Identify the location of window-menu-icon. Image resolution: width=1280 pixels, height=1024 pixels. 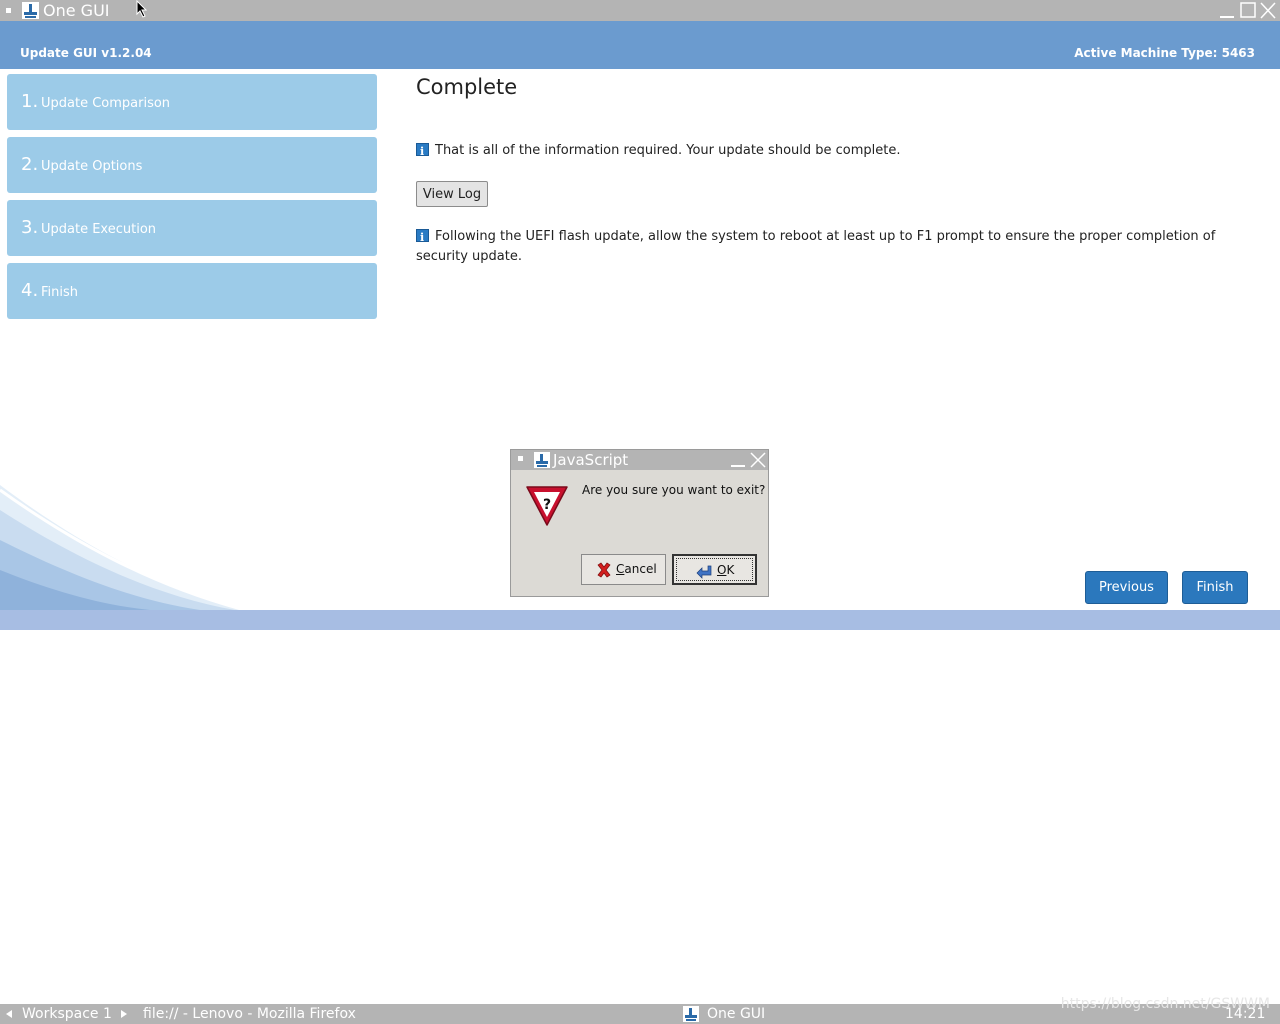
(8, 10).